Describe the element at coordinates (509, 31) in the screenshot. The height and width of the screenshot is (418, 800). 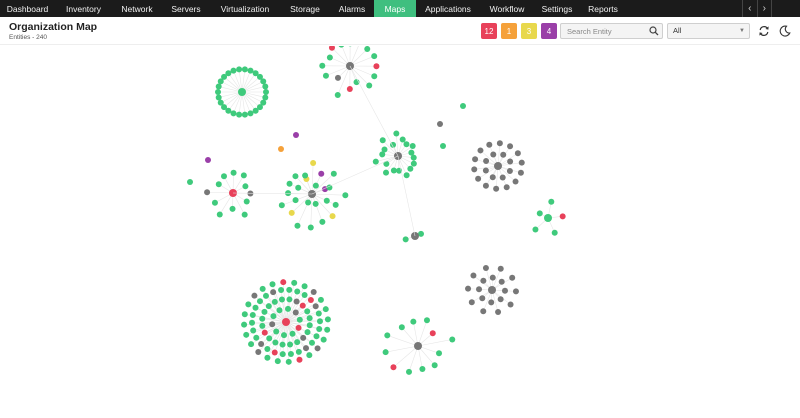
I see `trouble-alarm-badge: 1` at that location.